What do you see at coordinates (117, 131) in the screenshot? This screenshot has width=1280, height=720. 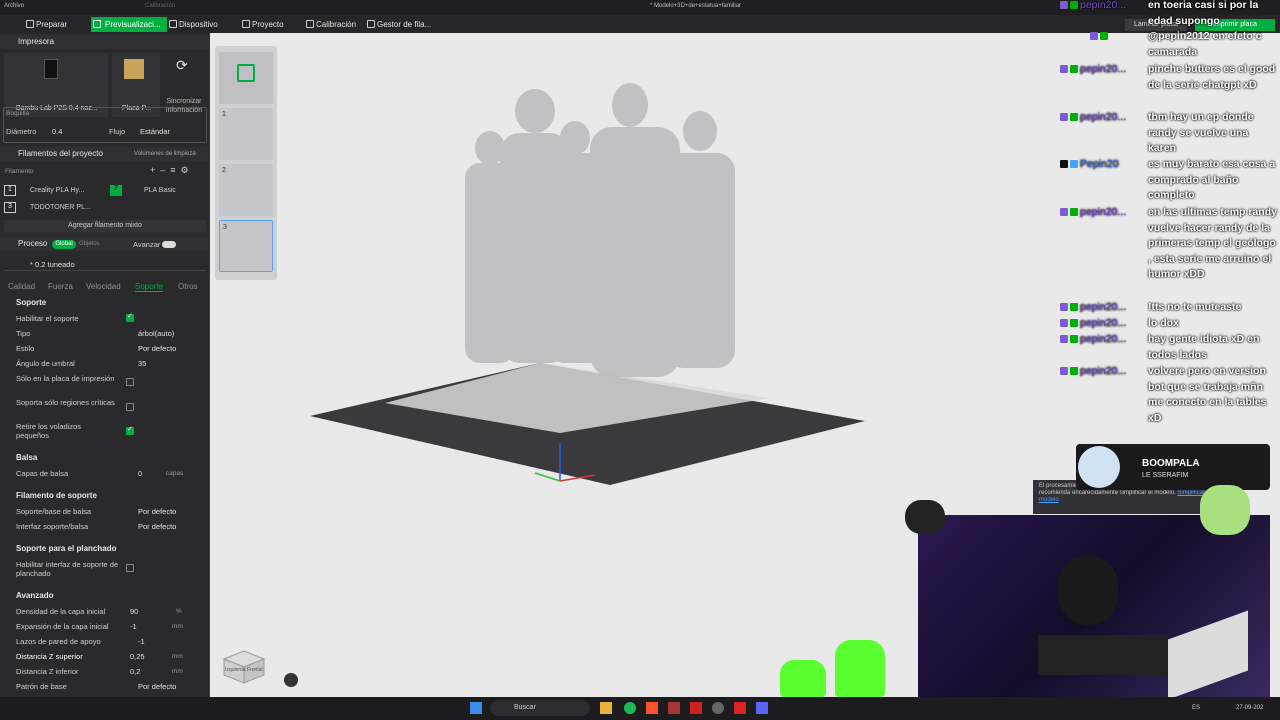 I see `flow-label: Flujo` at bounding box center [117, 131].